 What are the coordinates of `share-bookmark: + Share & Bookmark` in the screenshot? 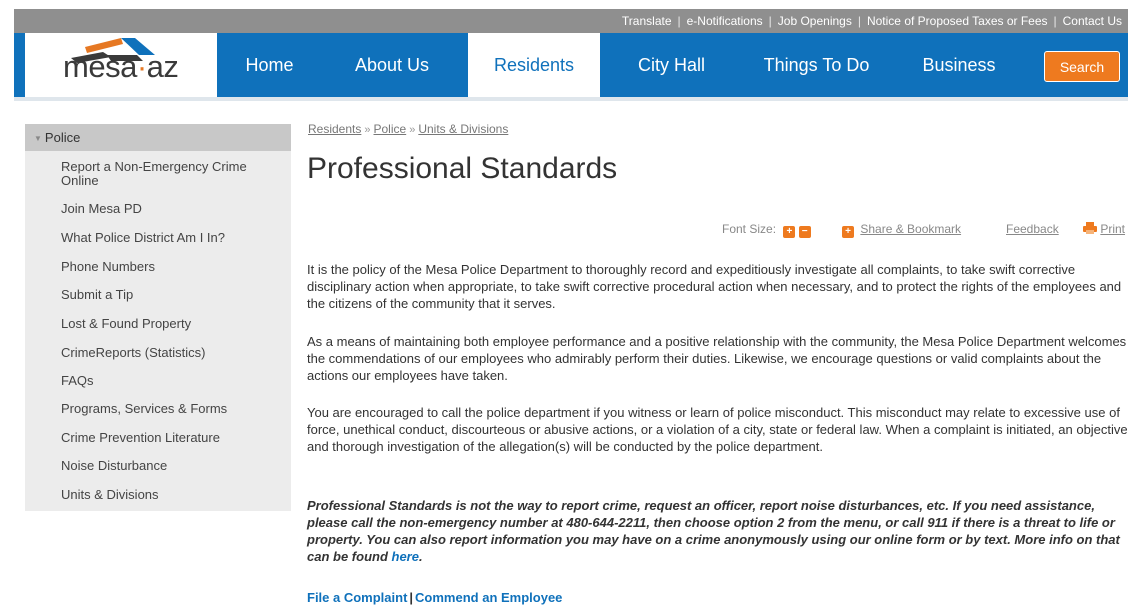 It's located at (901, 230).